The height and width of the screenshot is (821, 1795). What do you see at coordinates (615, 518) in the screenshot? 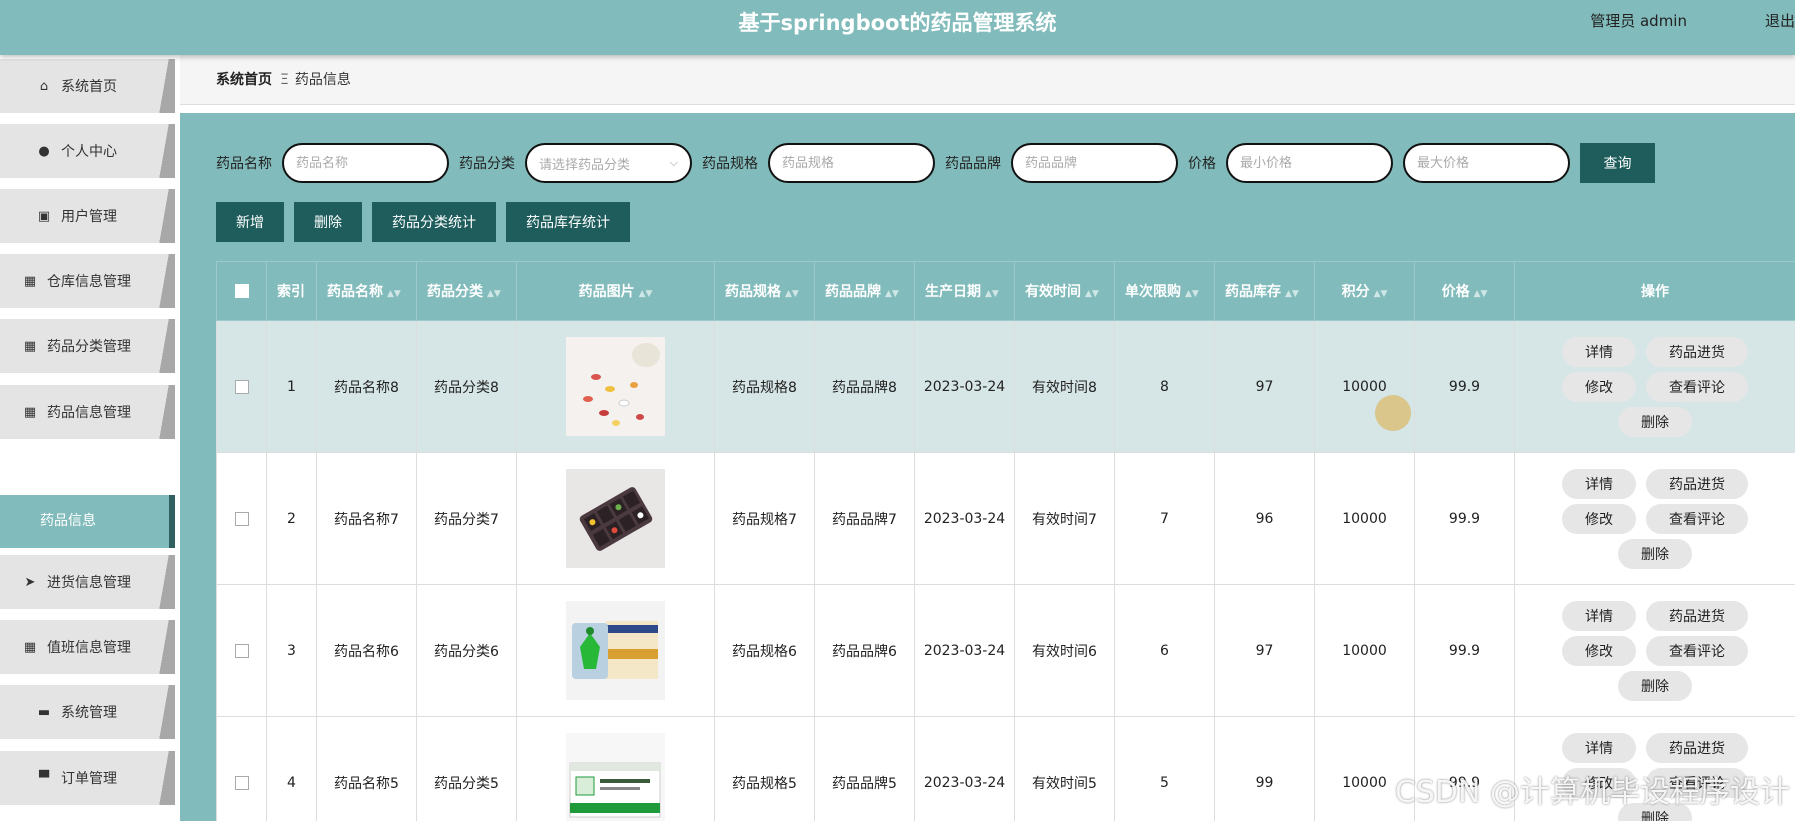
I see `pill-organizer-image` at bounding box center [615, 518].